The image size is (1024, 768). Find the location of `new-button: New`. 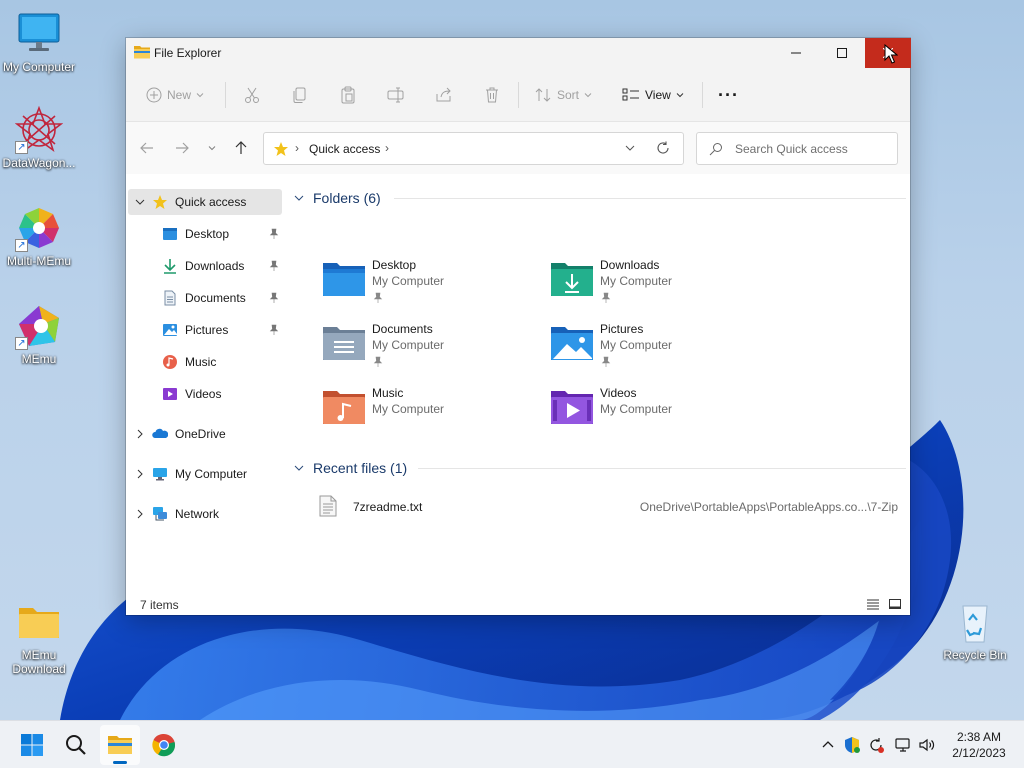

new-button: New is located at coordinates (175, 95).